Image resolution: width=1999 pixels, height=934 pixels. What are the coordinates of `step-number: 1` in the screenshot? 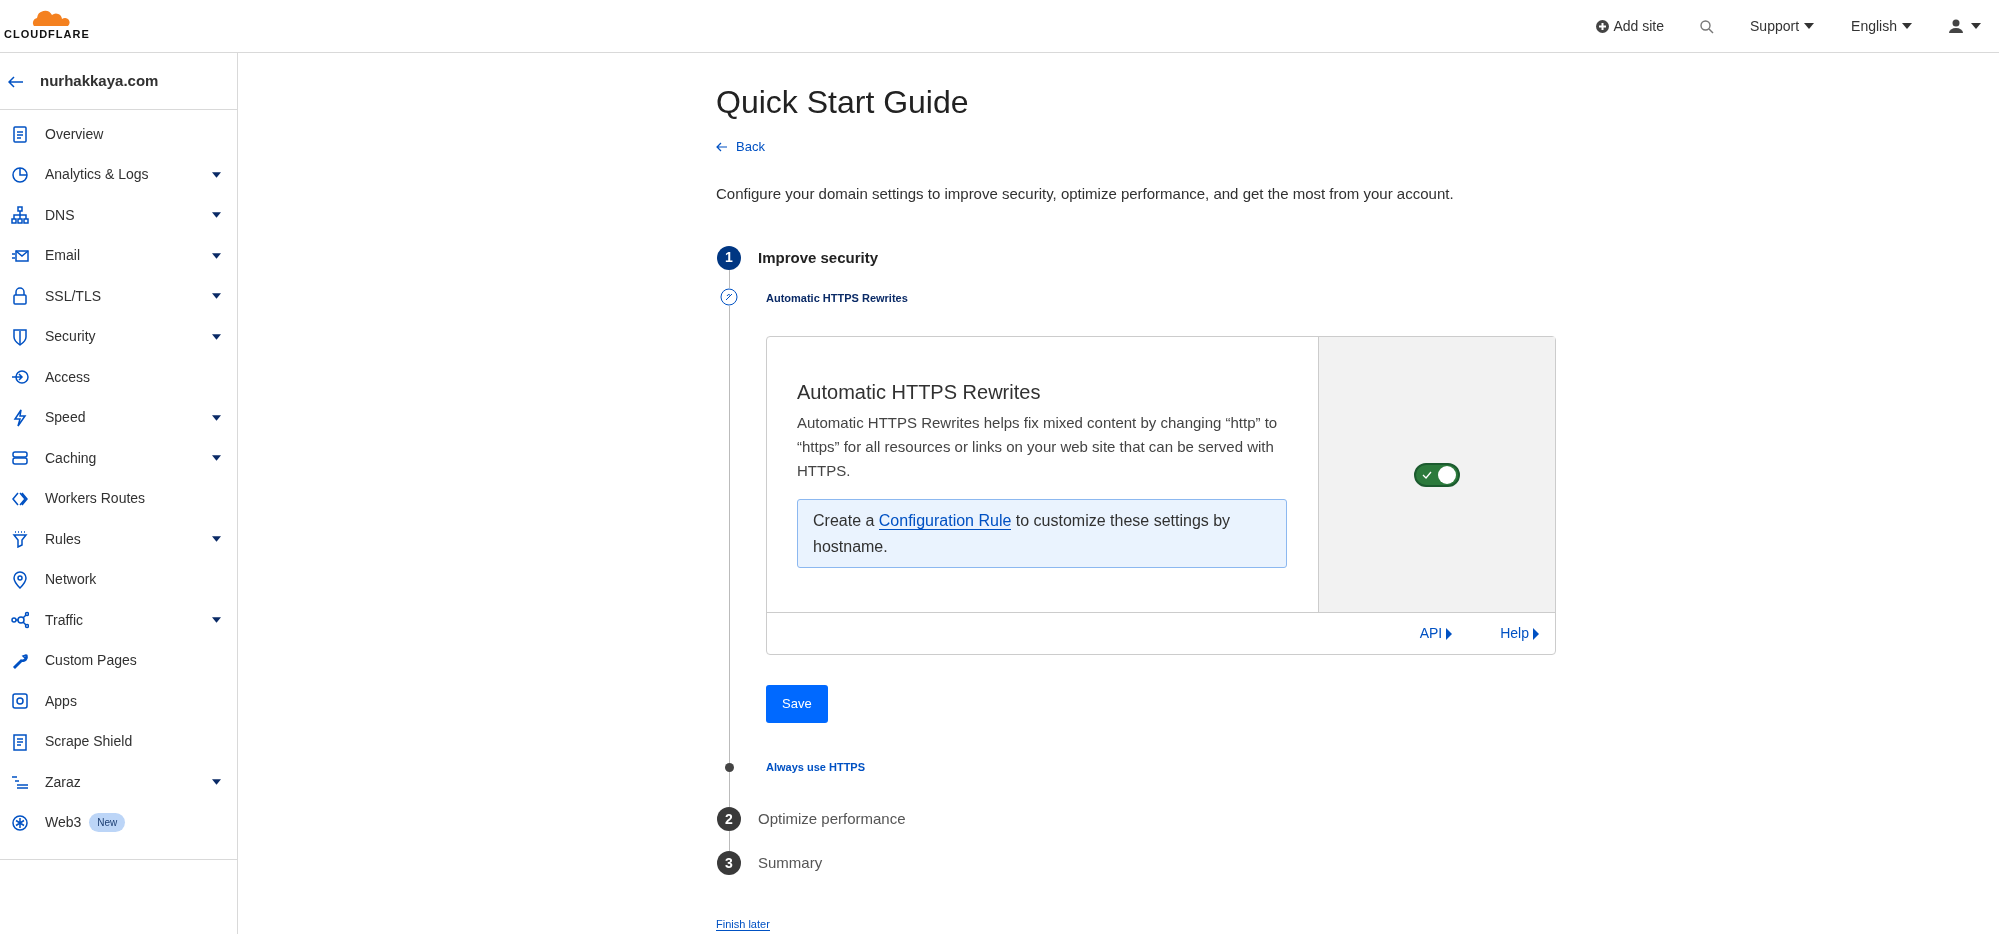 It's located at (729, 257).